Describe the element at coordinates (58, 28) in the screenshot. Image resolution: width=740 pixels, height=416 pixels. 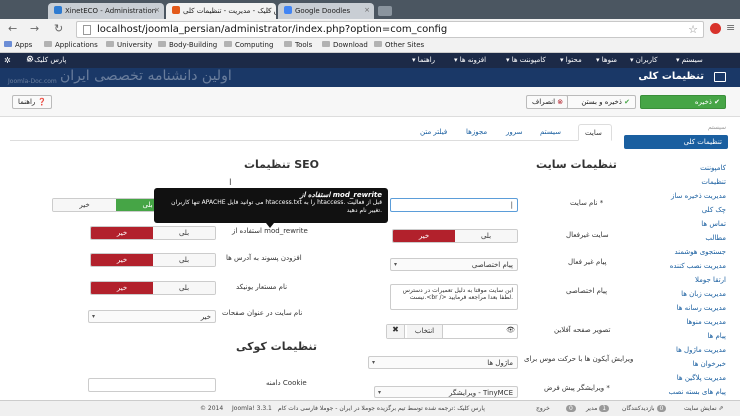
I see `reload-icon: ↻` at that location.